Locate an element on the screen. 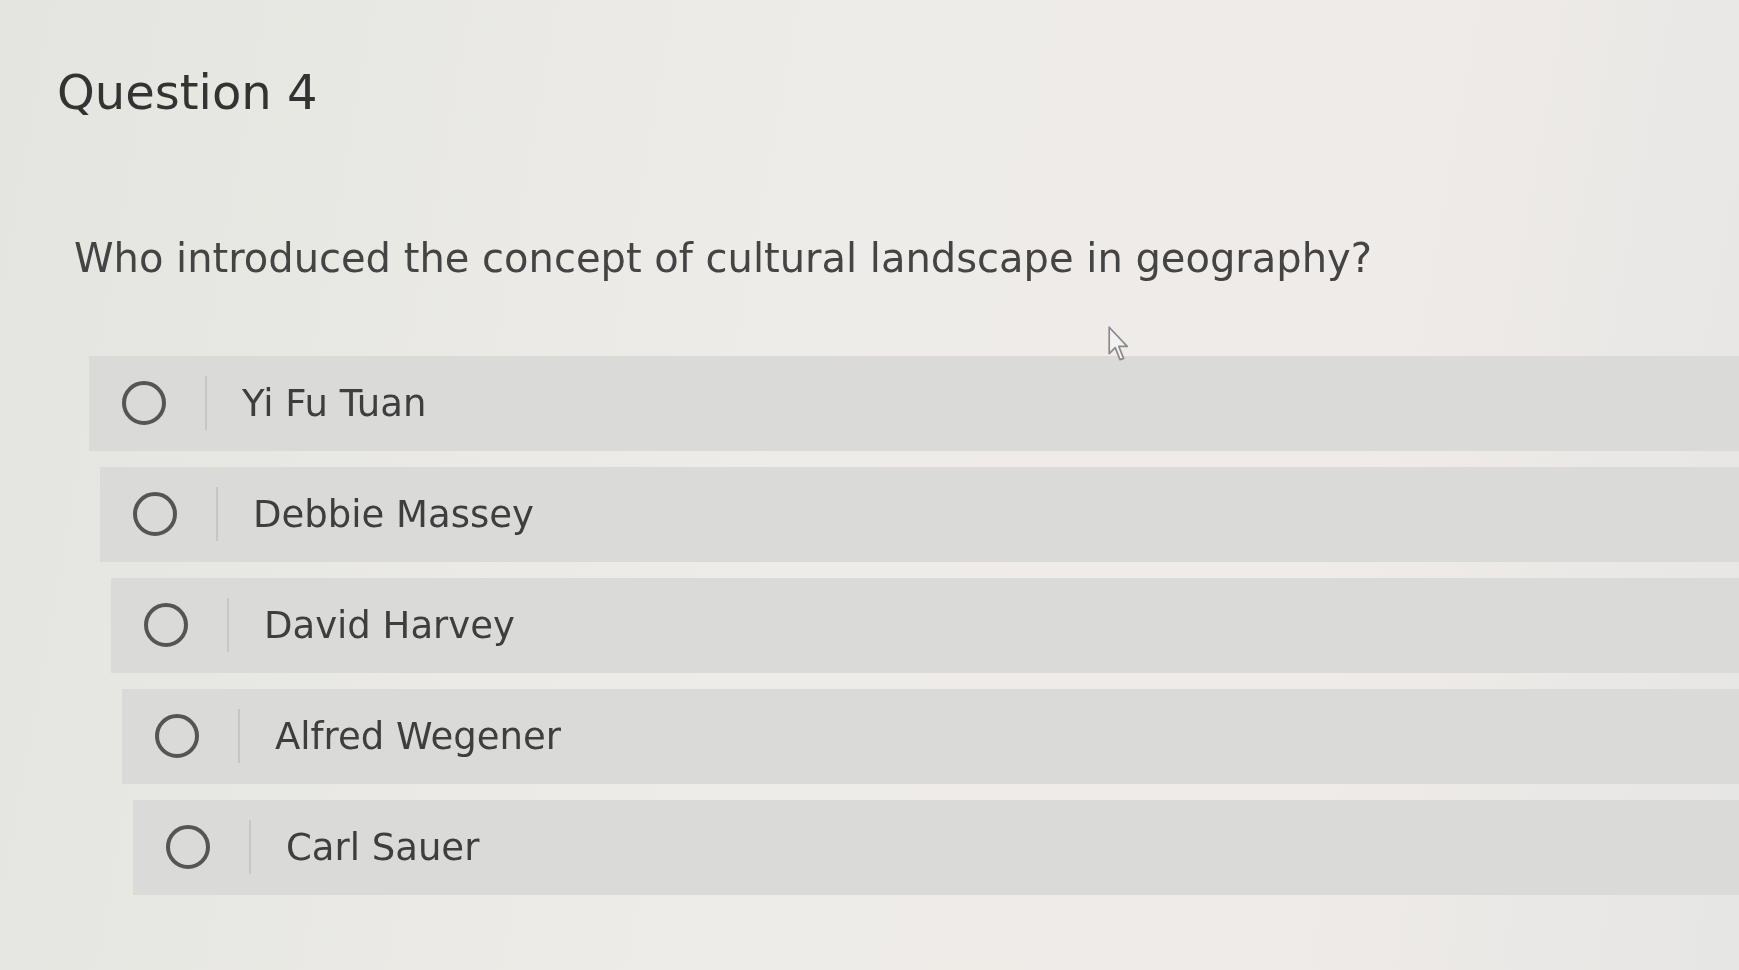 The width and height of the screenshot is (1739, 970). answer-option: Yi Fu Tuan is located at coordinates (914, 403).